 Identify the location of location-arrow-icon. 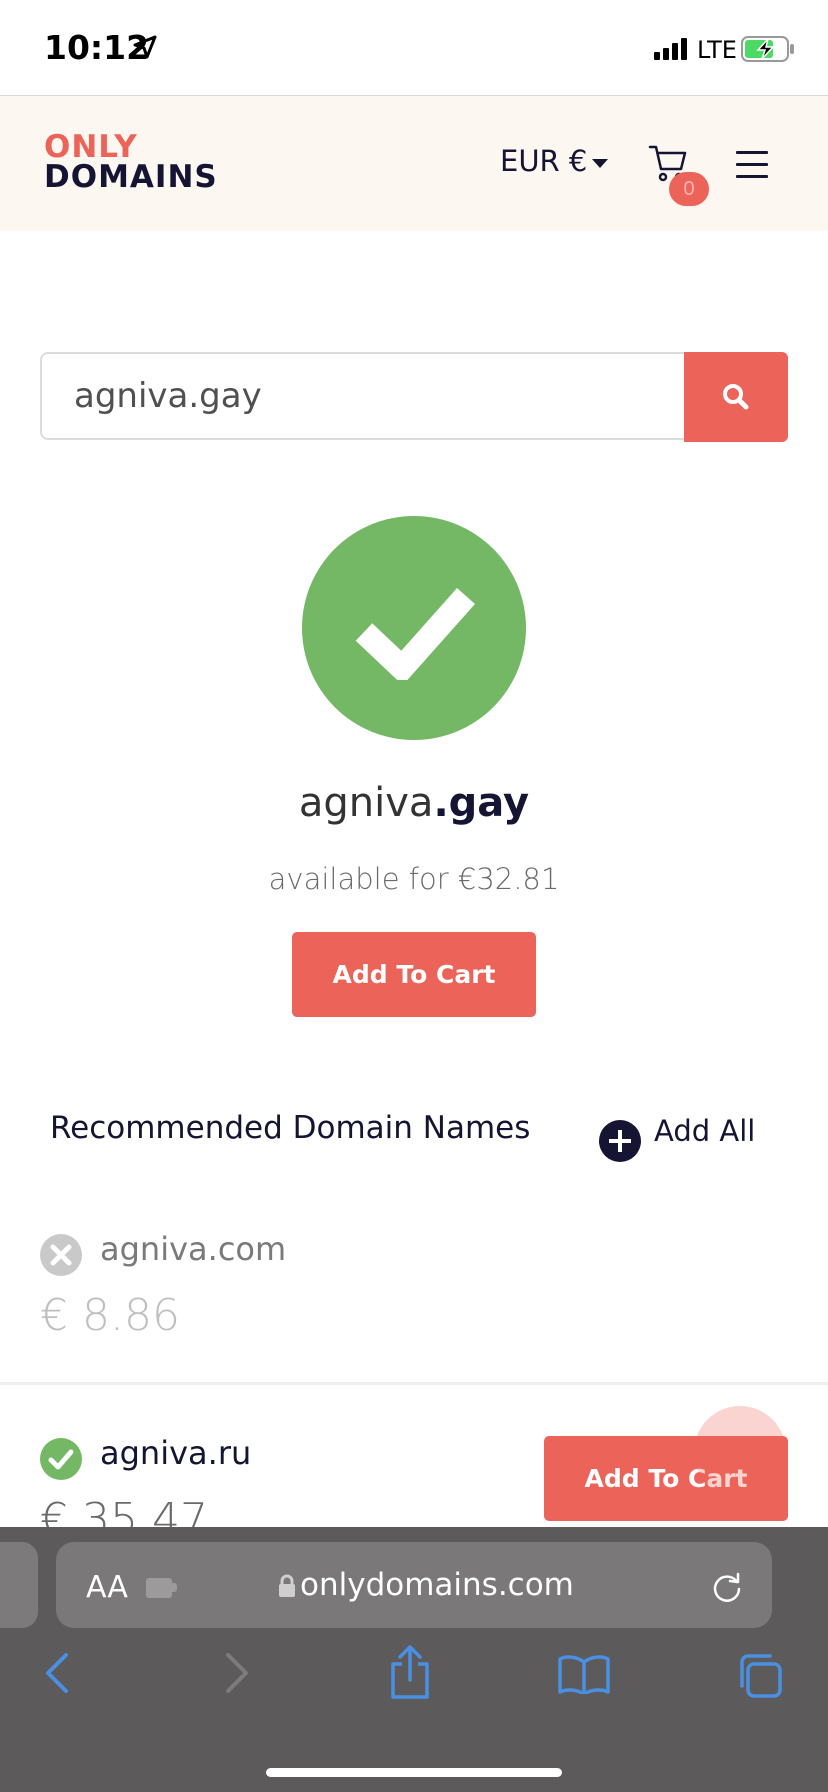
(145, 47).